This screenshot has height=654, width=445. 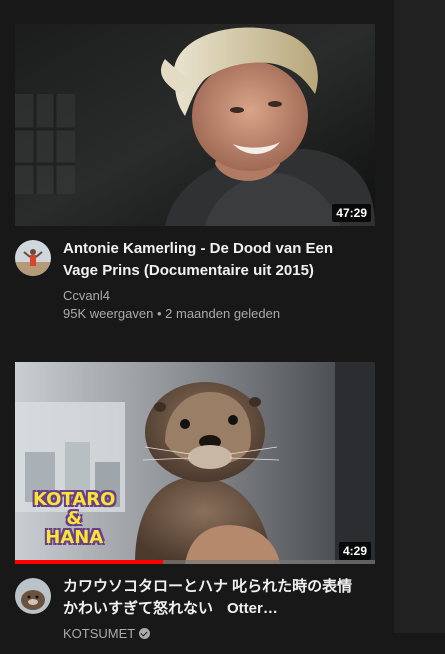 What do you see at coordinates (99, 633) in the screenshot?
I see `channel-name: KOTSUMET` at bounding box center [99, 633].